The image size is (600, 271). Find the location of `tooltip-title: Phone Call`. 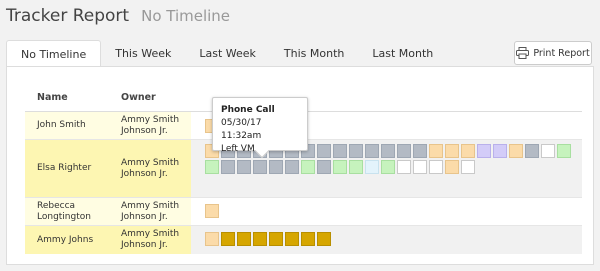

tooltip-title: Phone Call is located at coordinates (248, 110).